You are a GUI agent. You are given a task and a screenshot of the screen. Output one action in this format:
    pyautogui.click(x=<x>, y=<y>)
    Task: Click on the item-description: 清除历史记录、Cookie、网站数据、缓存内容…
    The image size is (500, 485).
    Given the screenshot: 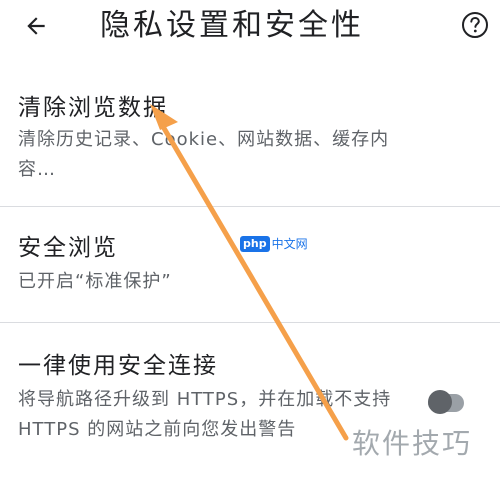 What is the action you would take?
    pyautogui.click(x=204, y=154)
    